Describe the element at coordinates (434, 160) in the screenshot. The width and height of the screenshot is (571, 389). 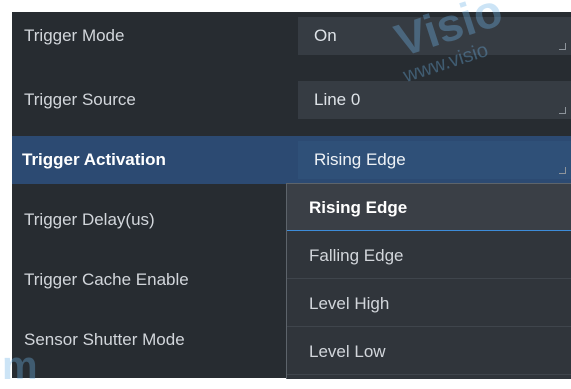
I see `trigger-activation-select: Rising Edge` at that location.